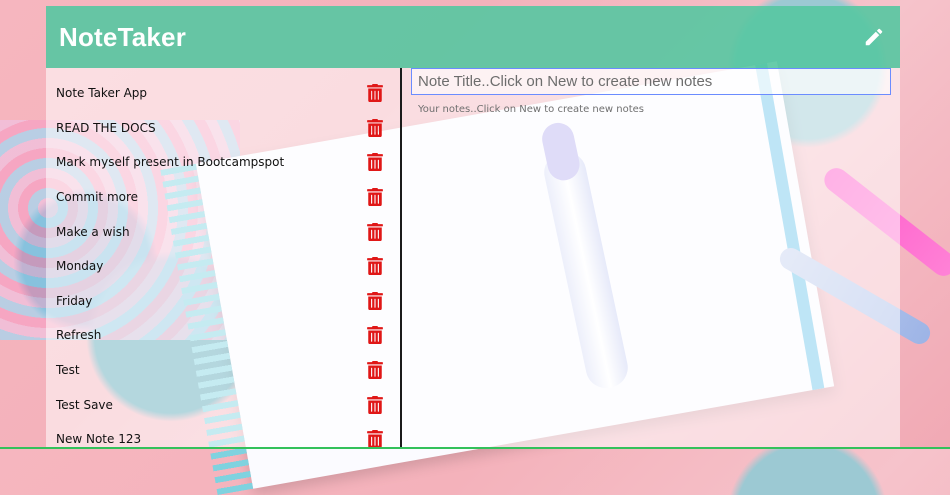 This screenshot has width=950, height=495. I want to click on note-title: Mark myself present in Bootcampspot, so click(170, 162).